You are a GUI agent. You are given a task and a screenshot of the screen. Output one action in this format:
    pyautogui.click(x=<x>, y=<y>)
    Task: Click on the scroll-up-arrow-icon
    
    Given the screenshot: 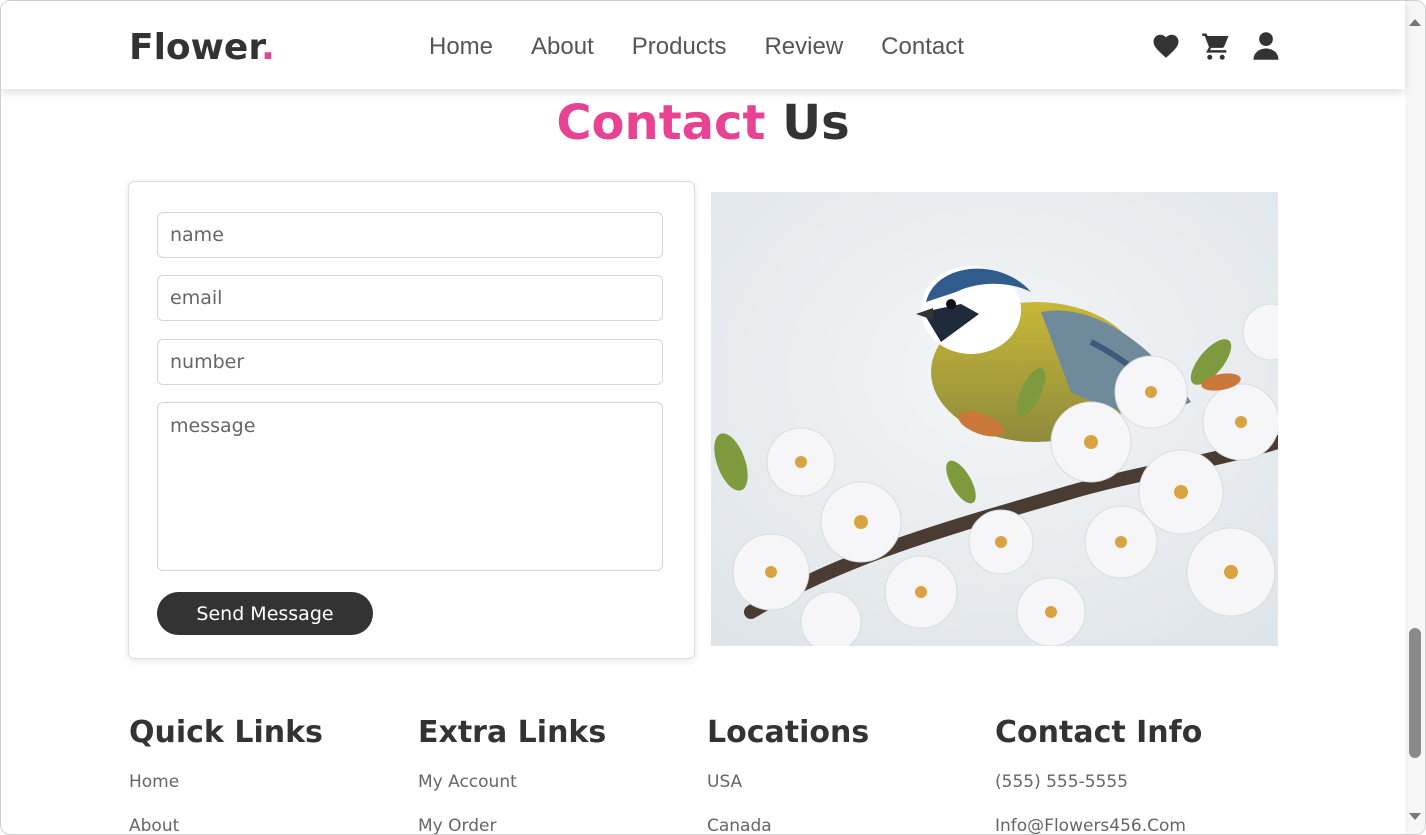 What is the action you would take?
    pyautogui.click(x=1415, y=22)
    